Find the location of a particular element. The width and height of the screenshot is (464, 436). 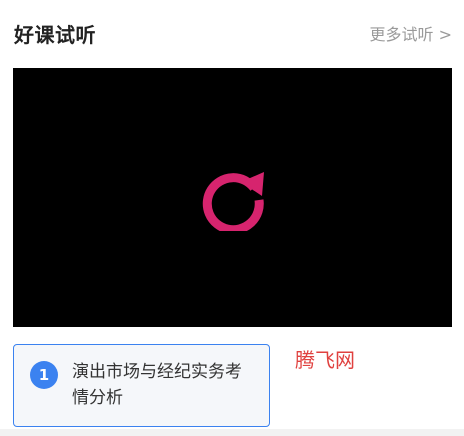

lesson-item: 1 演出市场与经纪实务考情分析 is located at coordinates (141, 385).